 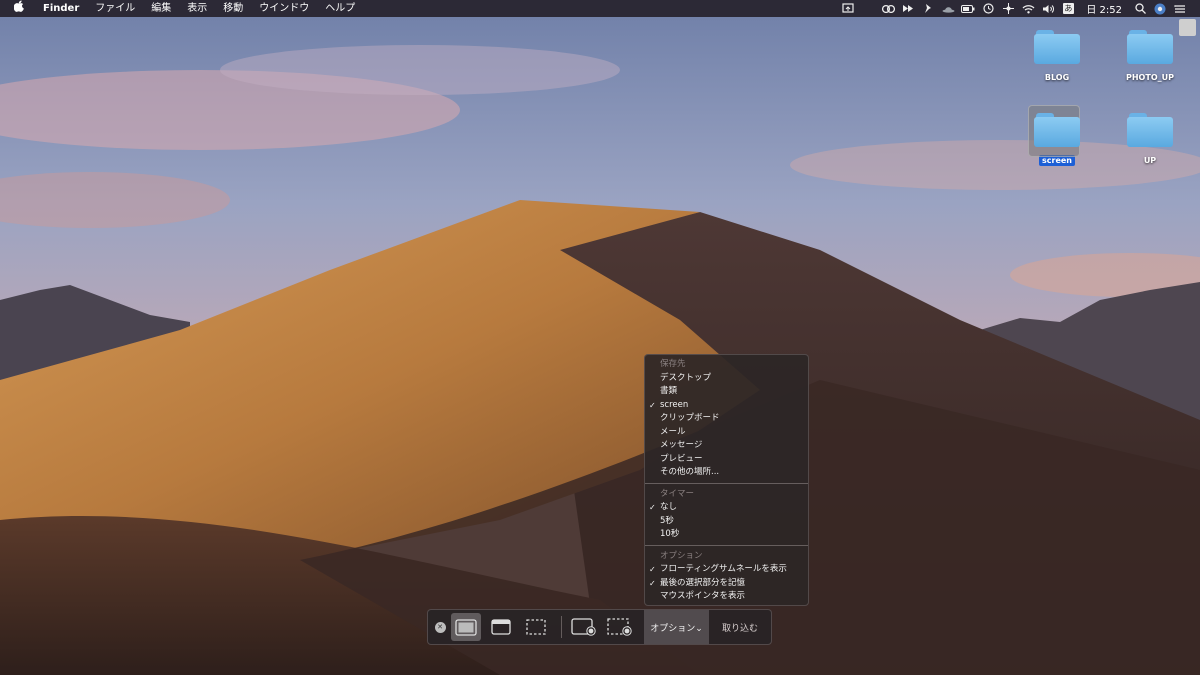 What do you see at coordinates (673, 364) in the screenshot?
I see `save-to-header: 保存先` at bounding box center [673, 364].